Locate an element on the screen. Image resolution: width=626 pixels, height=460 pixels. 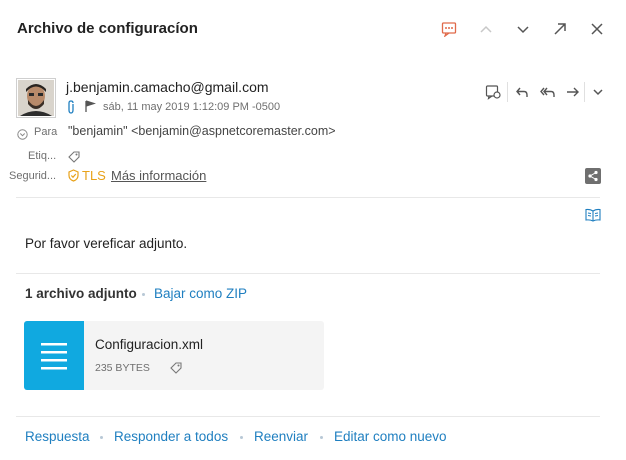
message-date: sáb, 11 may 2019 1:12:09 PM -0500 is located at coordinates (192, 107).